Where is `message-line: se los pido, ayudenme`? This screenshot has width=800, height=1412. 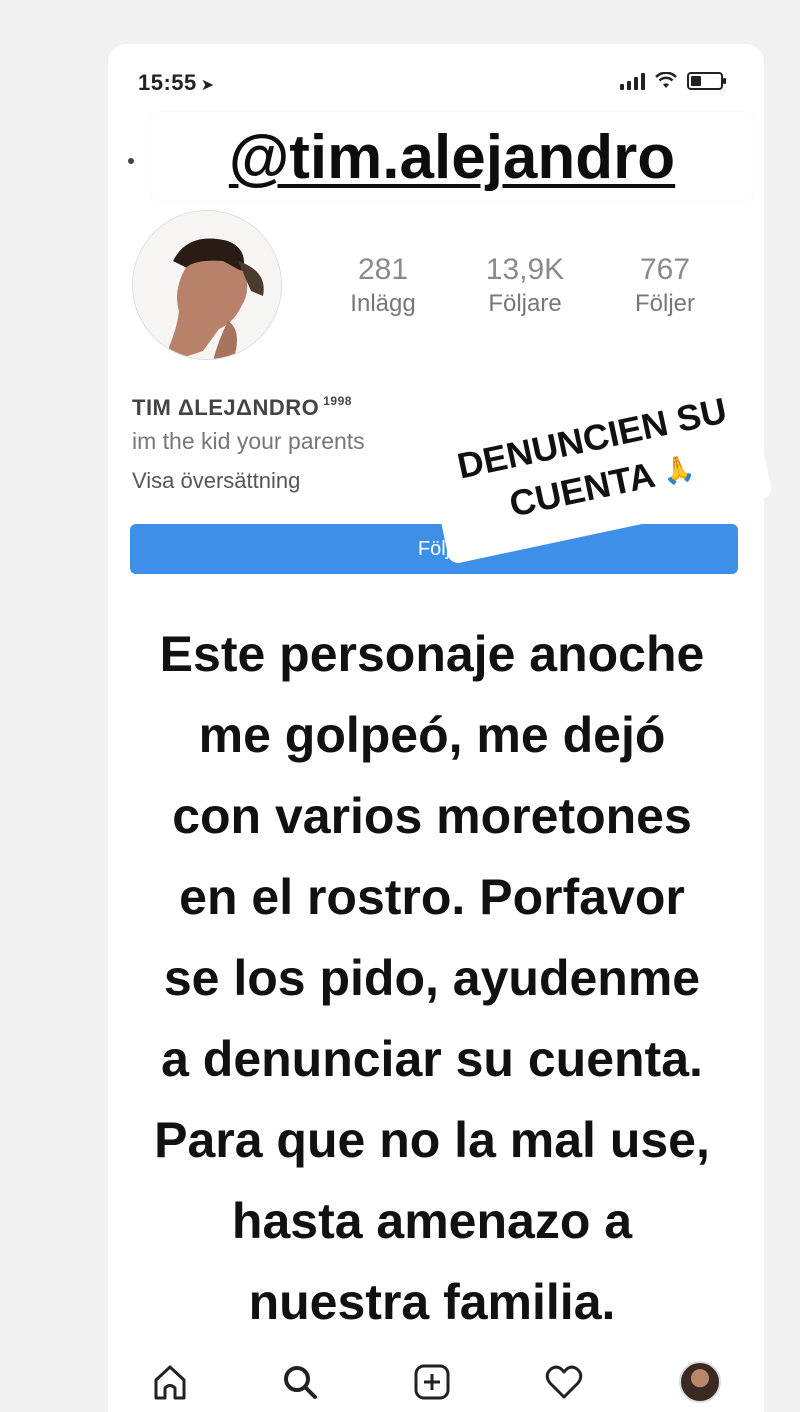 message-line: se los pido, ayudenme is located at coordinates (432, 978).